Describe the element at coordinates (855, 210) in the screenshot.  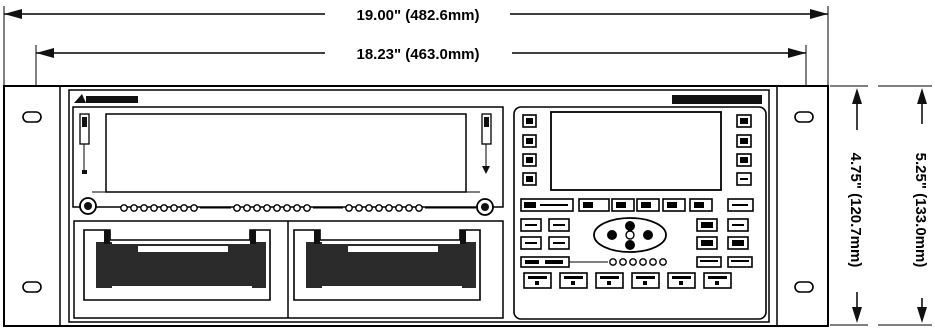
I see `inner-height-label: 4.75" (120.7mm)` at that location.